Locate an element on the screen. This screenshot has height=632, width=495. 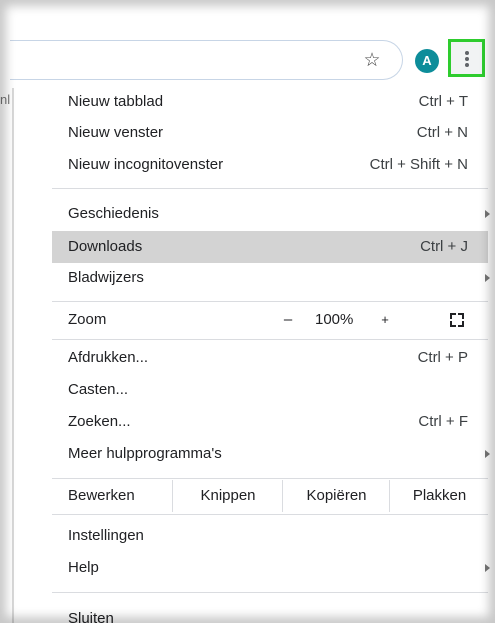
fullscreen-icon is located at coordinates (457, 320).